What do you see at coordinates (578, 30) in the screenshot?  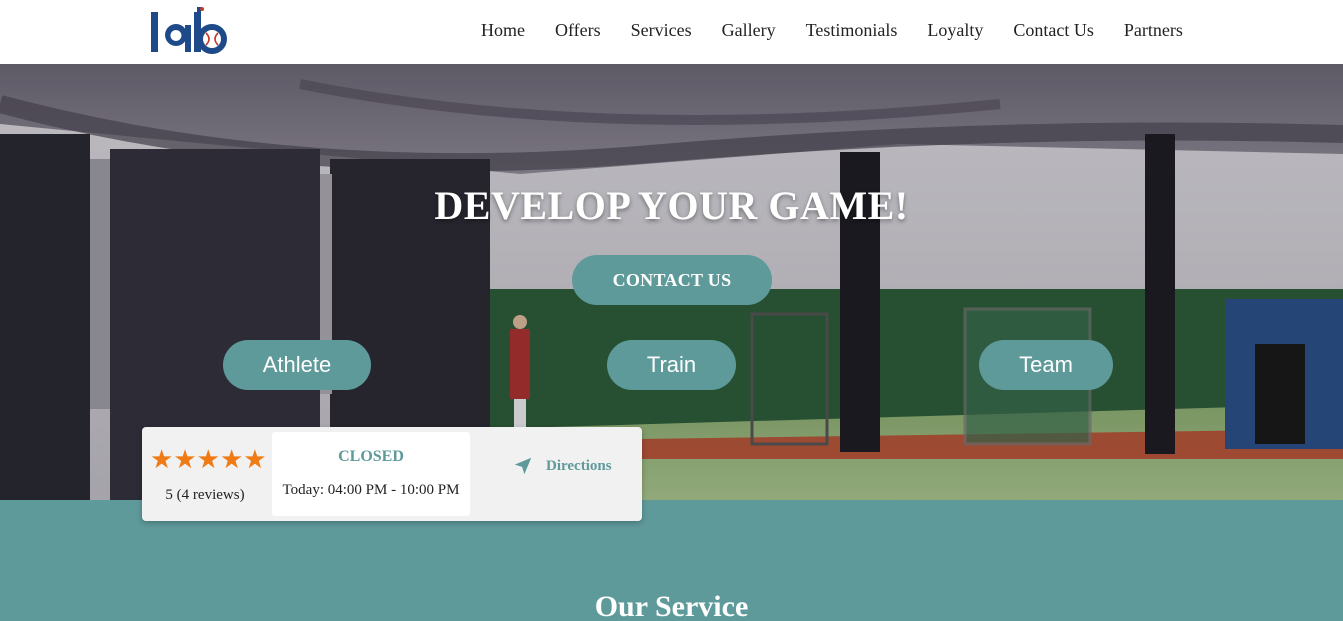 I see `nav-offers: Offers` at bounding box center [578, 30].